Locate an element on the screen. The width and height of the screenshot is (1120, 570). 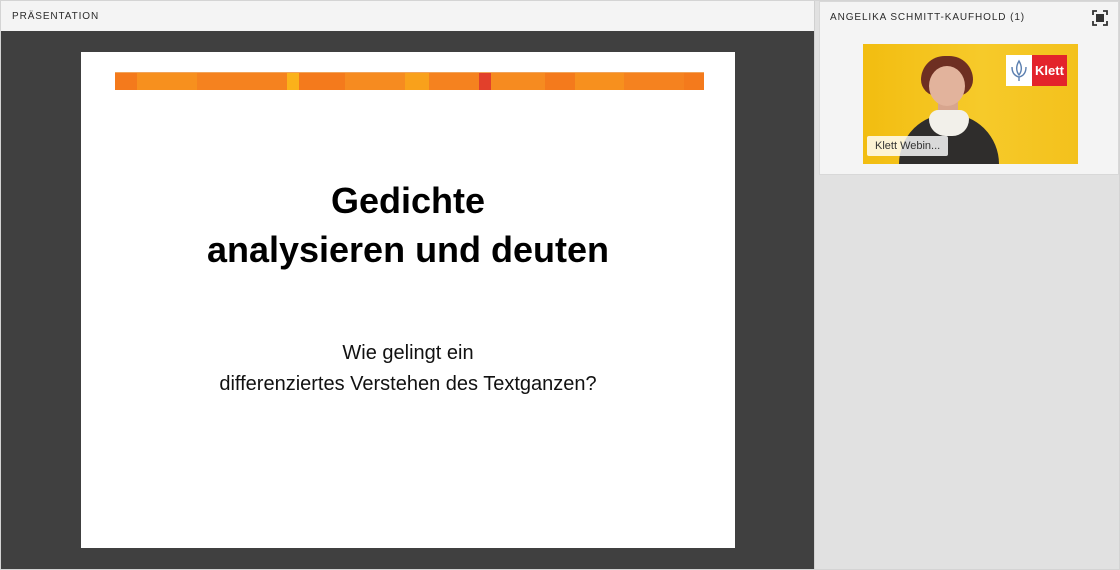
klett-emblem-icon is located at coordinates (1019, 70).